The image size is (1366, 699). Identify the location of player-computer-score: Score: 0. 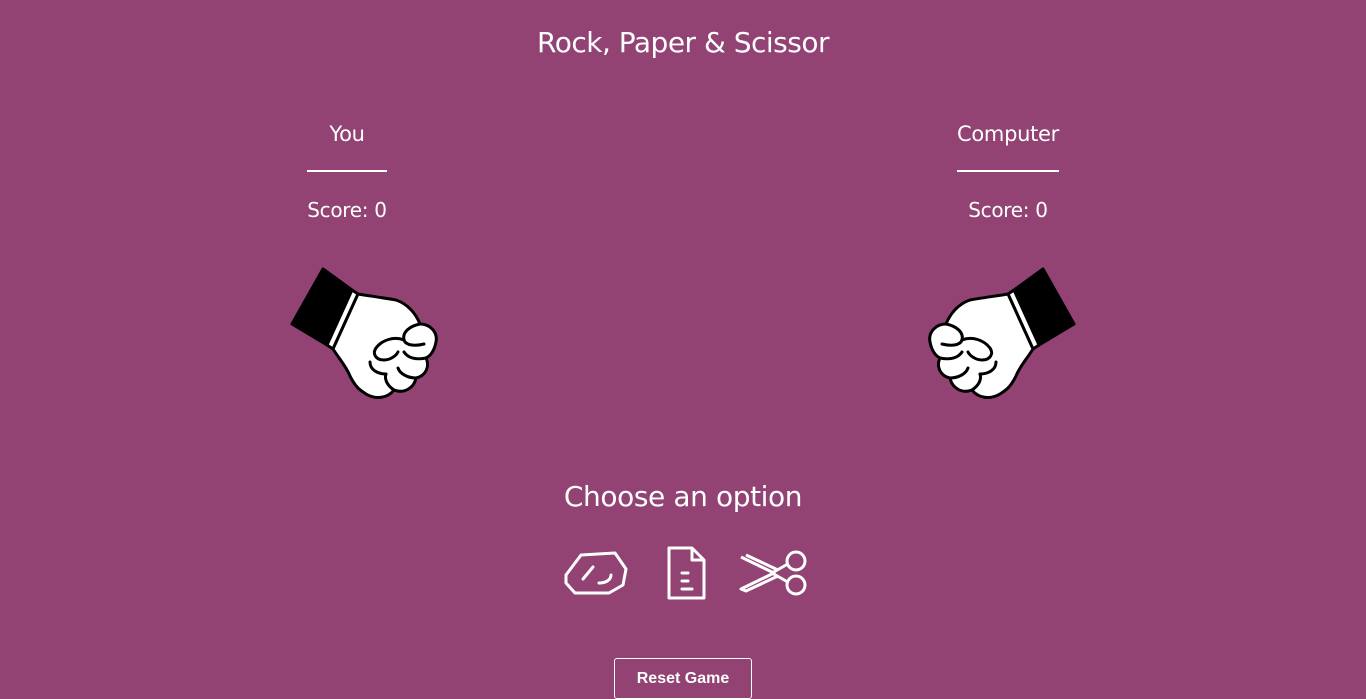
(1008, 210).